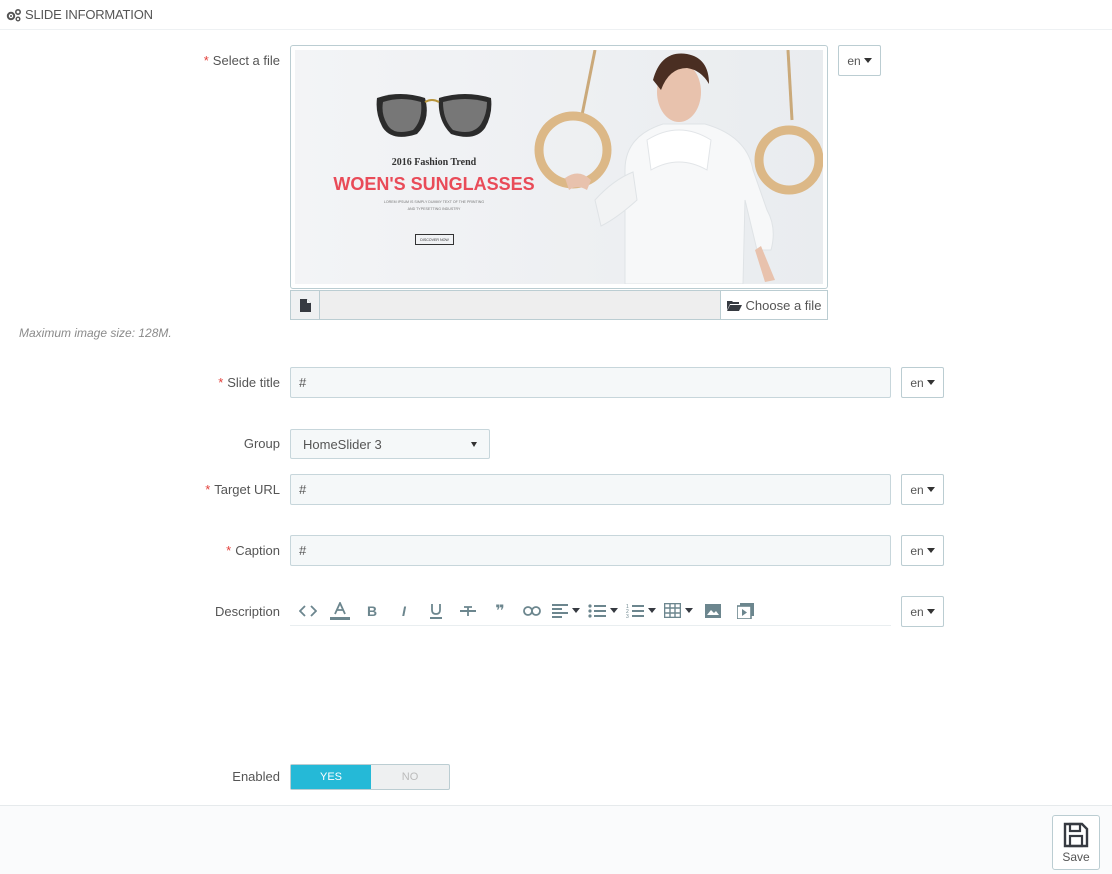 This screenshot has width=1112, height=874. What do you see at coordinates (590, 687) in the screenshot?
I see `description-editor-area` at bounding box center [590, 687].